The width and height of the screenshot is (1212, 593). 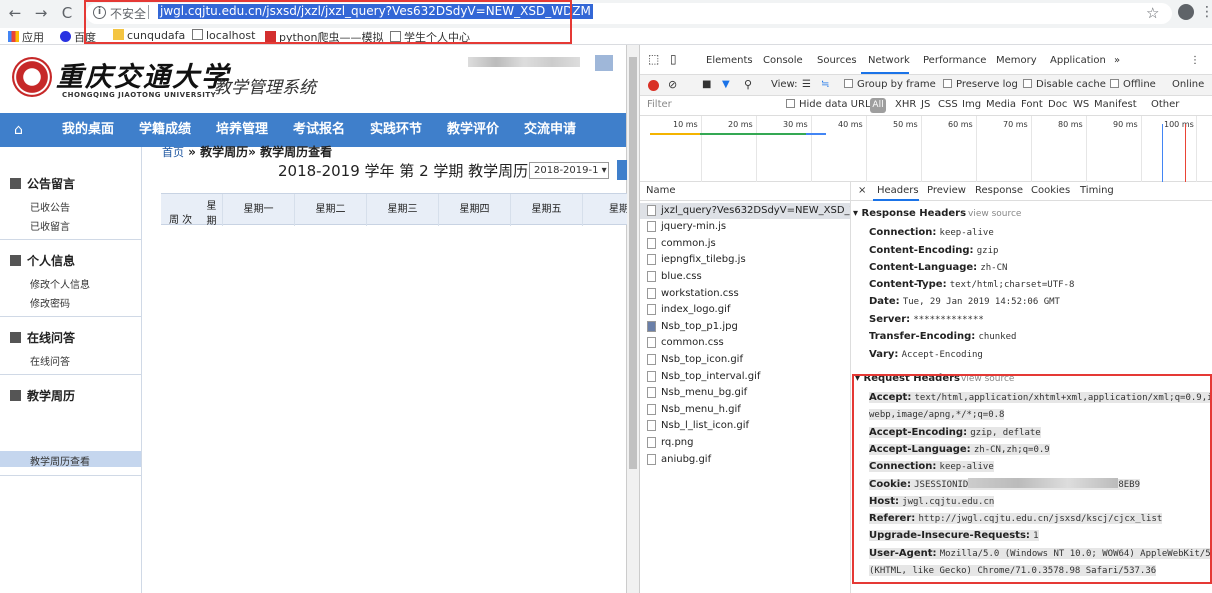 I want to click on sidebar-item-received-messages: 已收留言, so click(x=50, y=225).